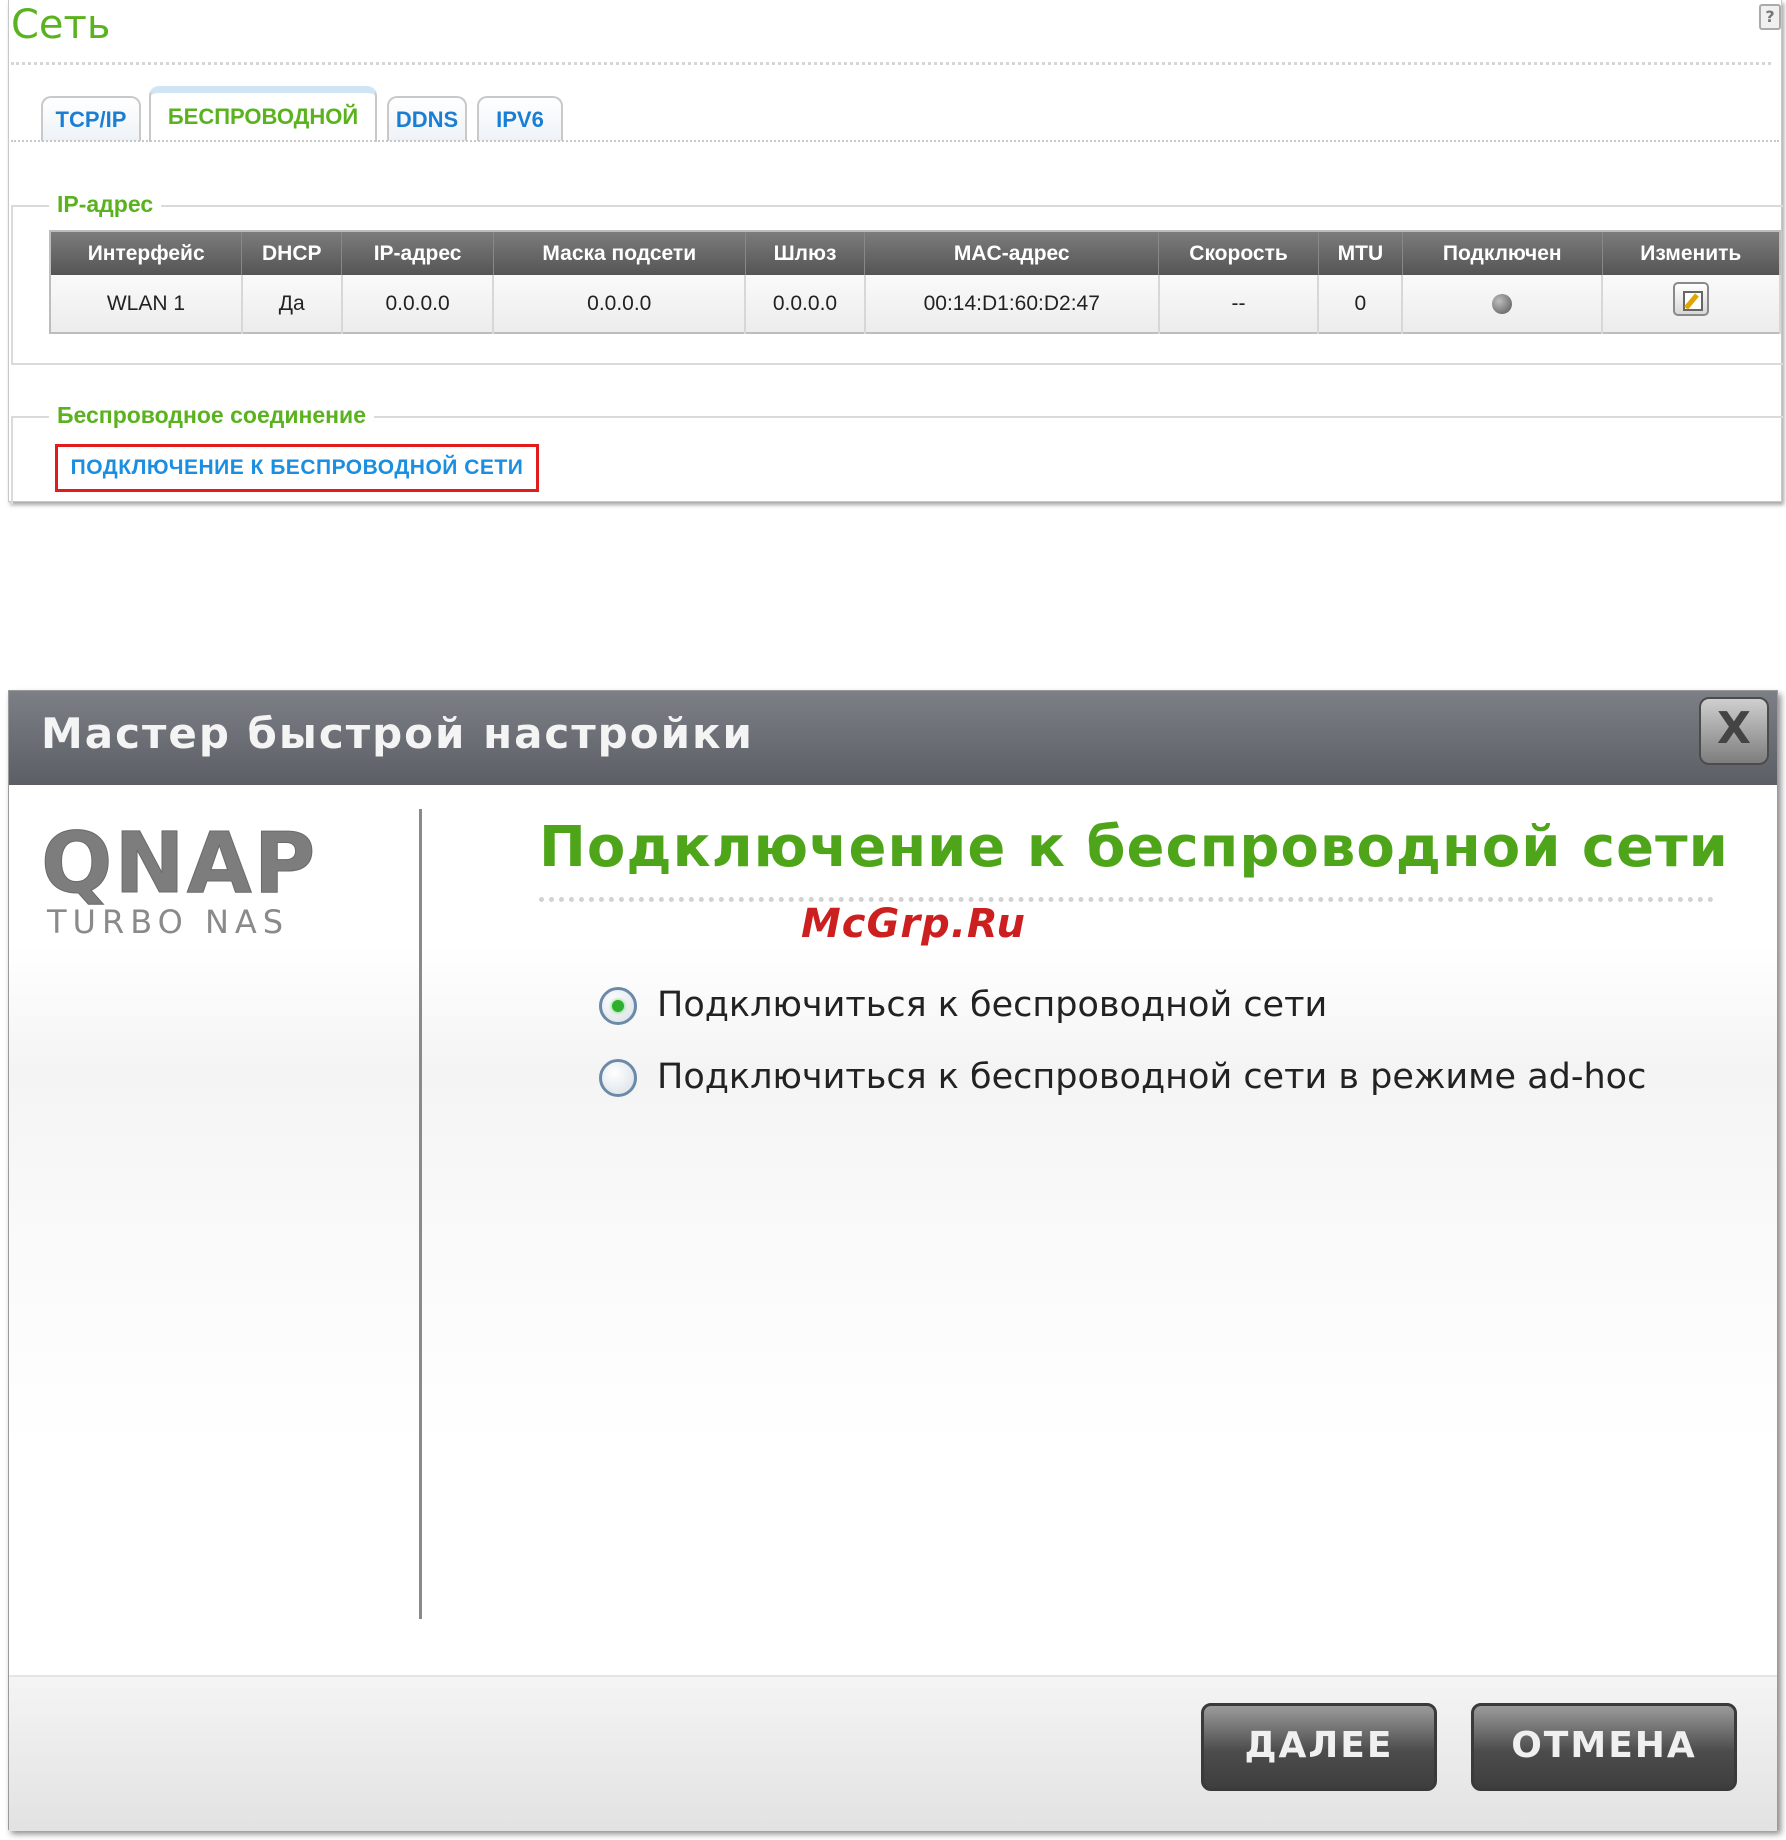 This screenshot has height=1840, width=1786. I want to click on qnap-logo: QNAP, so click(179, 863).